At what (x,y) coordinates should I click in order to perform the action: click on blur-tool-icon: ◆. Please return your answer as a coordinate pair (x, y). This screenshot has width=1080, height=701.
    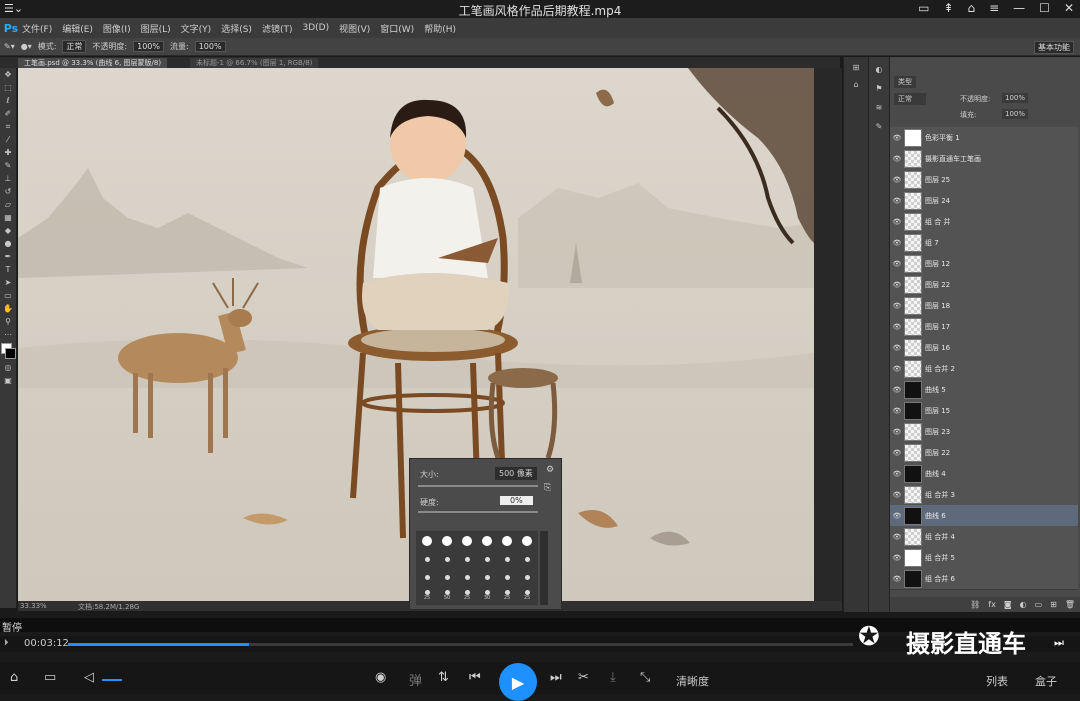
    Looking at the image, I should click on (8, 230).